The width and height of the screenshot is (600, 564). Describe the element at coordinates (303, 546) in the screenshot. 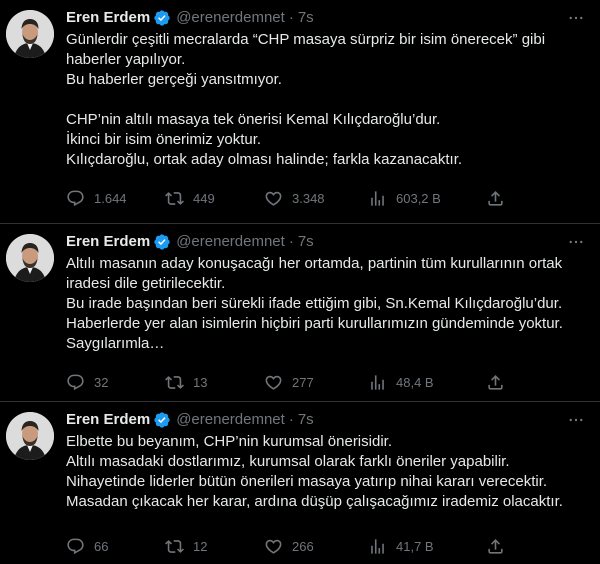

I see `like-count: 266` at that location.